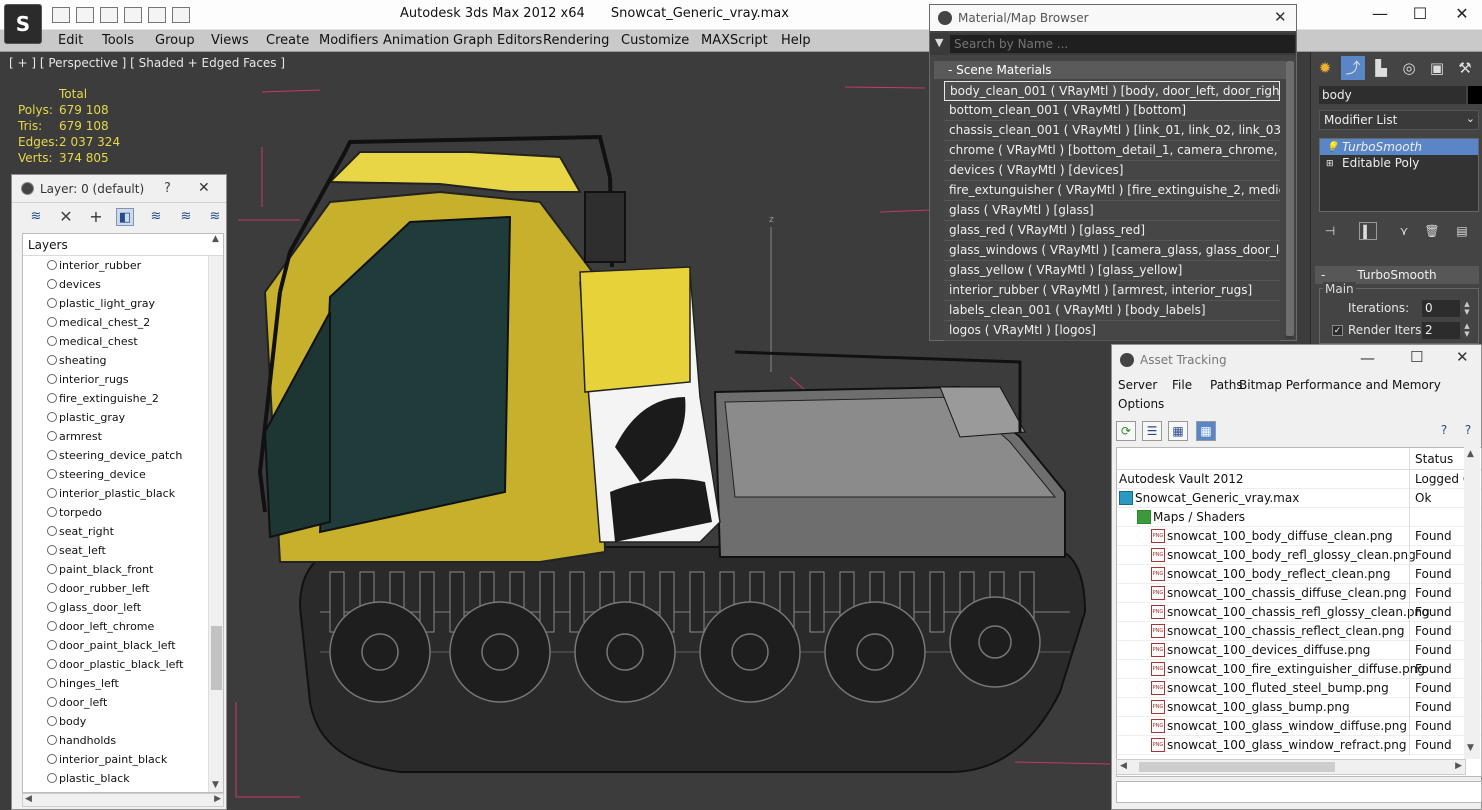 The image size is (1482, 810). What do you see at coordinates (175, 40) in the screenshot?
I see `menu-group: Group` at bounding box center [175, 40].